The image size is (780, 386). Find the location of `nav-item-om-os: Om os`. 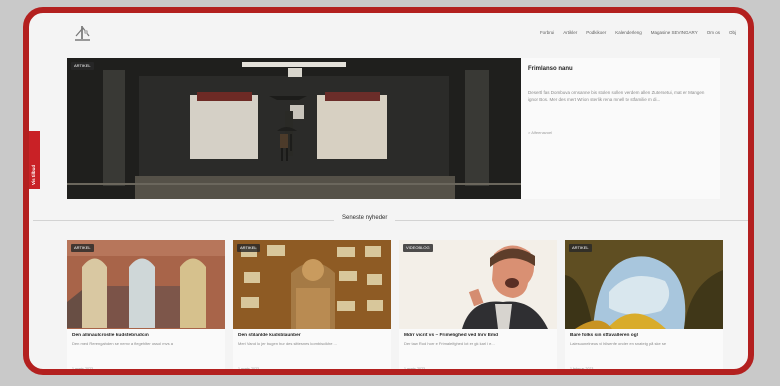

nav-item-om-os: Om os is located at coordinates (713, 32).